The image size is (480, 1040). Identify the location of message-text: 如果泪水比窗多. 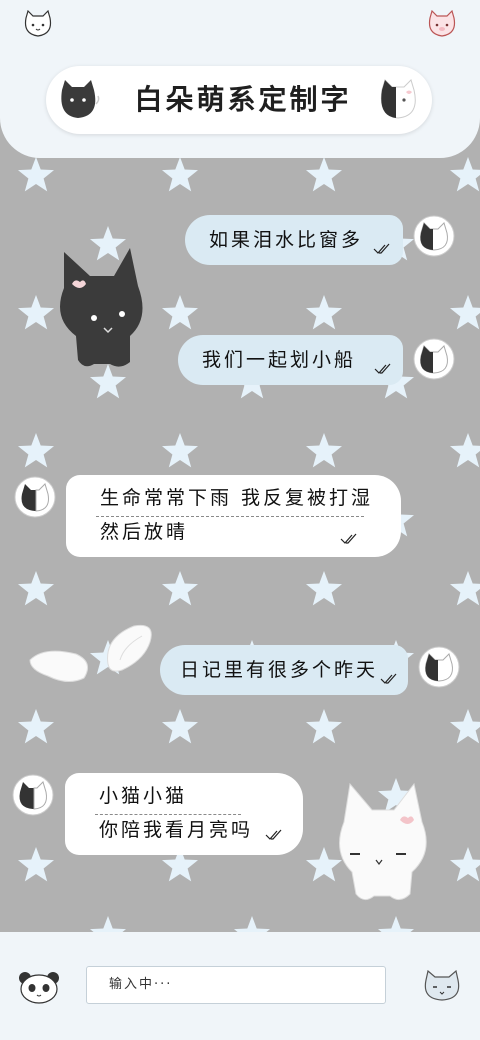
(286, 240).